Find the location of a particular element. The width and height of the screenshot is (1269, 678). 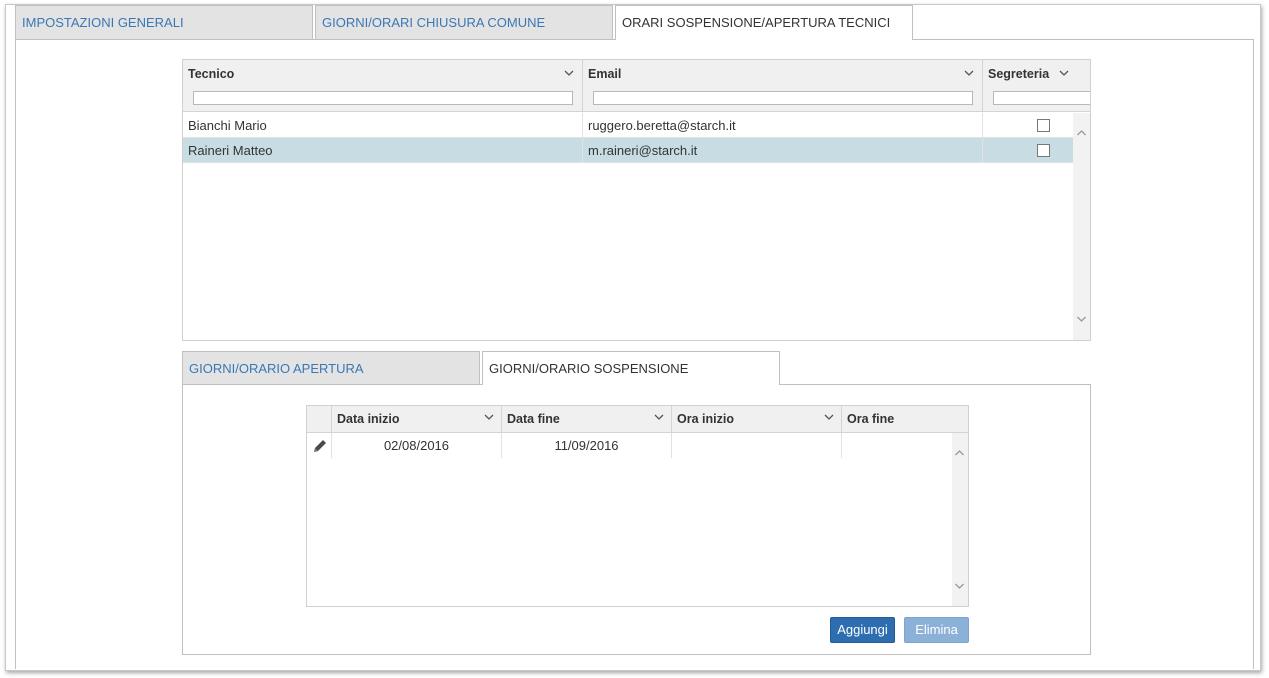

table-row: Raineri Matteo m.raineri@starch.it is located at coordinates (628, 150).